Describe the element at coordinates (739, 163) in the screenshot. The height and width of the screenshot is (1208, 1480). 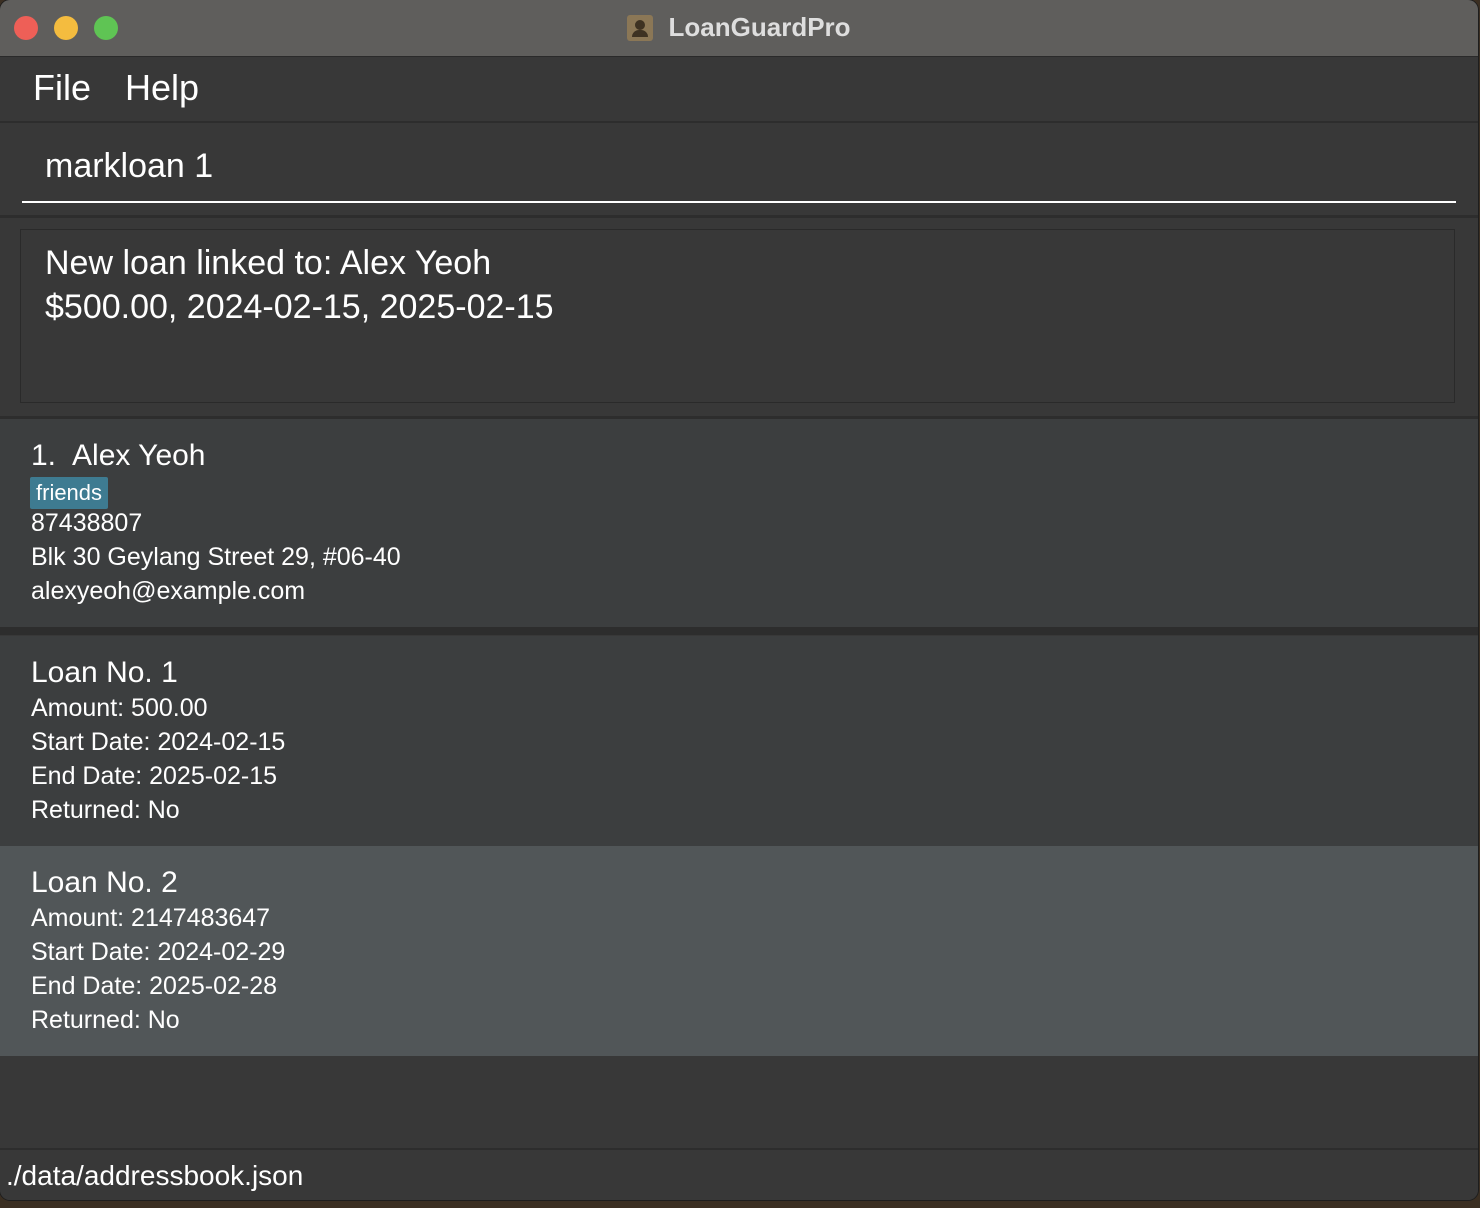
I see `command-input: markloan 1` at that location.